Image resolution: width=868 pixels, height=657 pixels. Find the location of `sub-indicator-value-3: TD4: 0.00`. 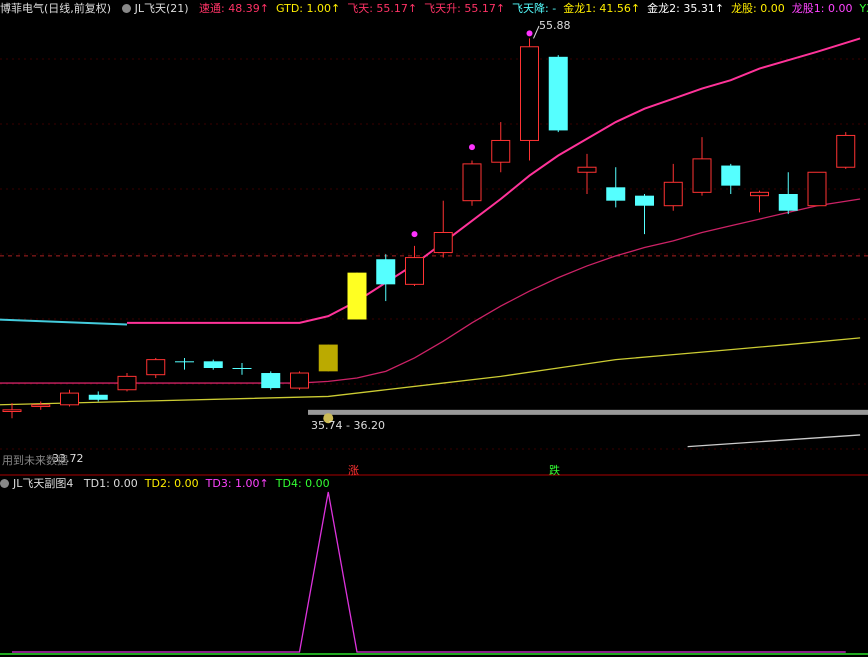

sub-indicator-value-3: TD4: 0.00 is located at coordinates (302, 483).